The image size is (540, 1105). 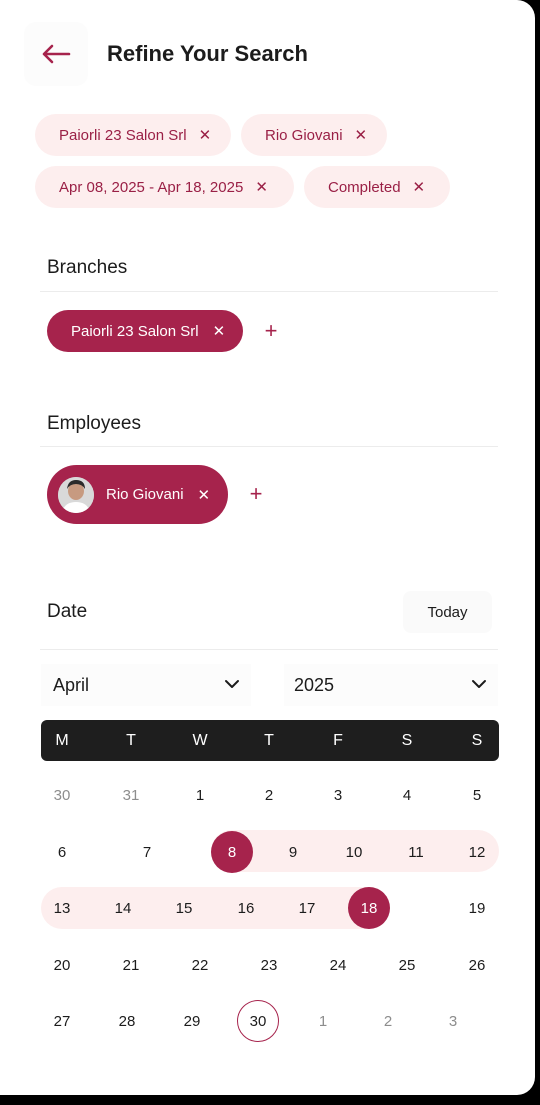 I want to click on calendar-day: 23, so click(x=269, y=965).